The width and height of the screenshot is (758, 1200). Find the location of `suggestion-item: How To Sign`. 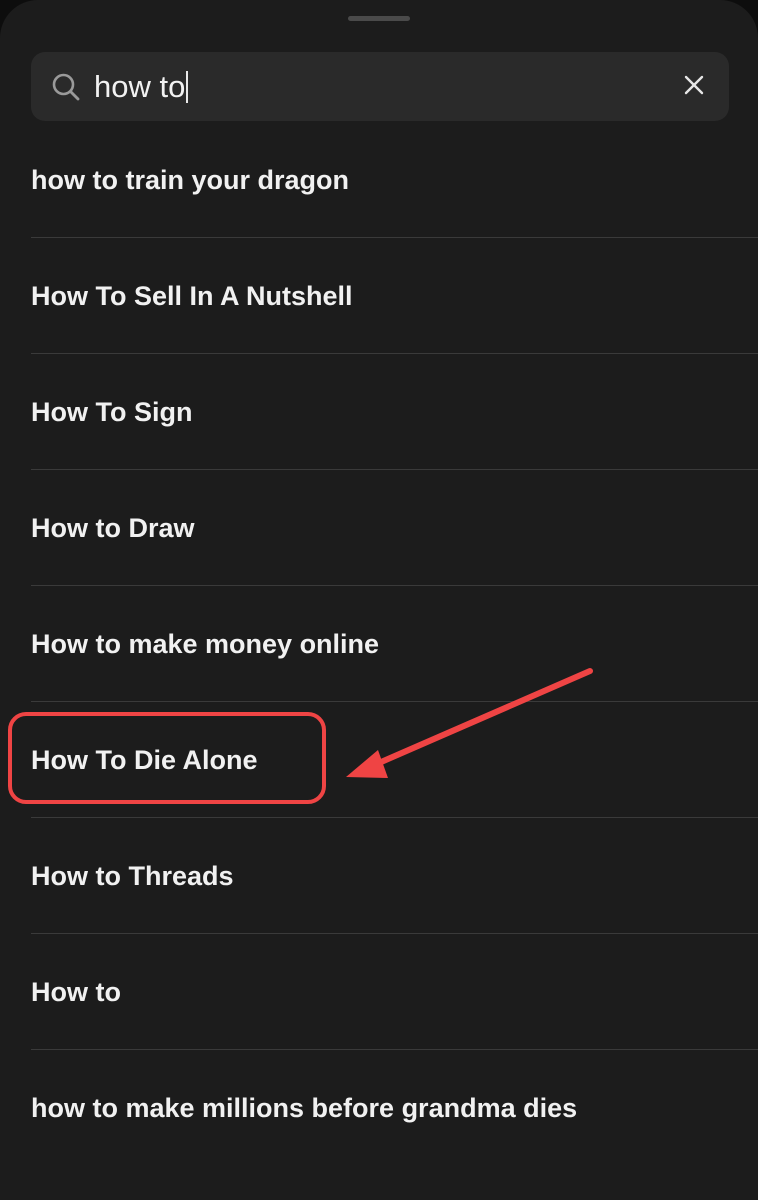

suggestion-item: How To Sign is located at coordinates (379, 412).